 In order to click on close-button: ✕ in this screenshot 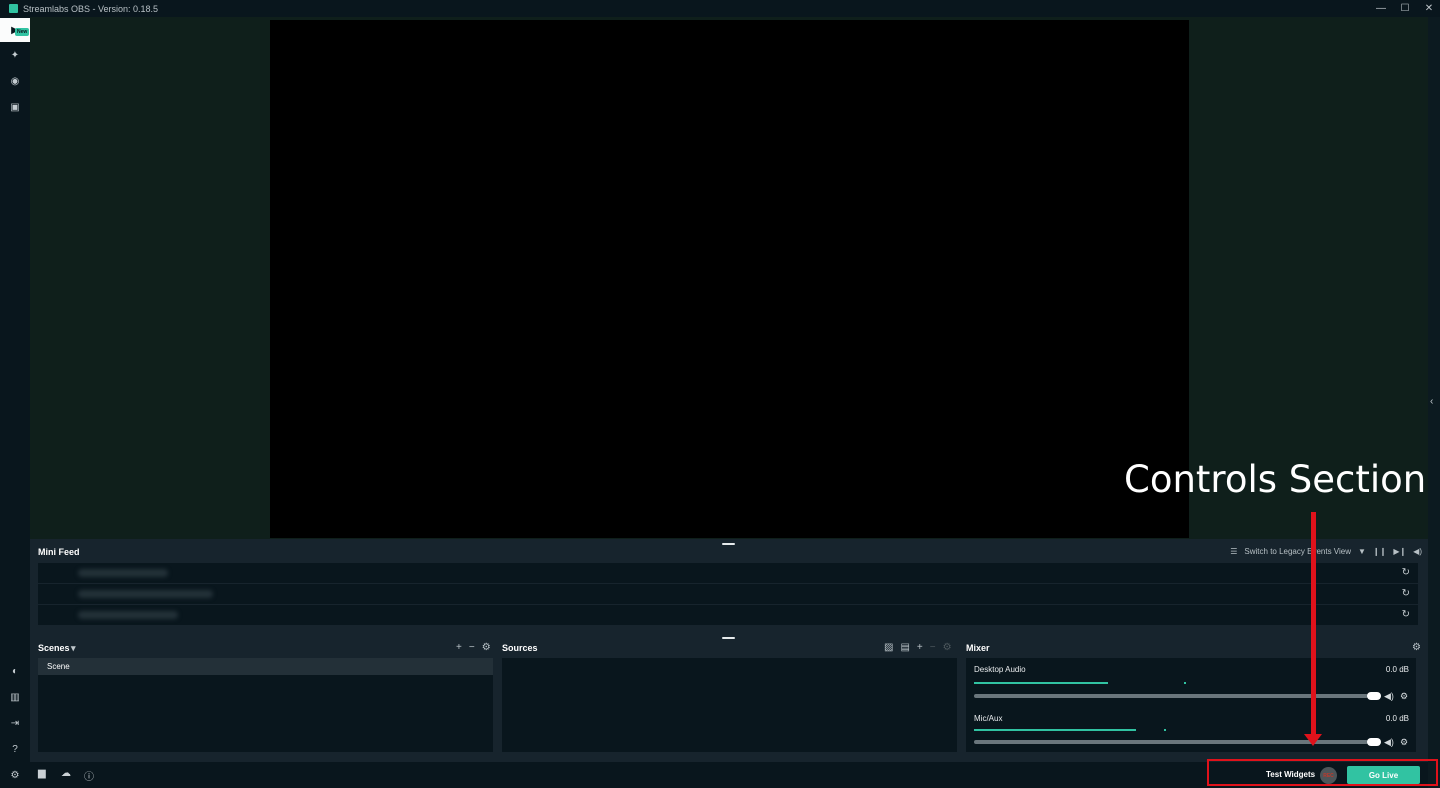, I will do `click(1429, 8)`.